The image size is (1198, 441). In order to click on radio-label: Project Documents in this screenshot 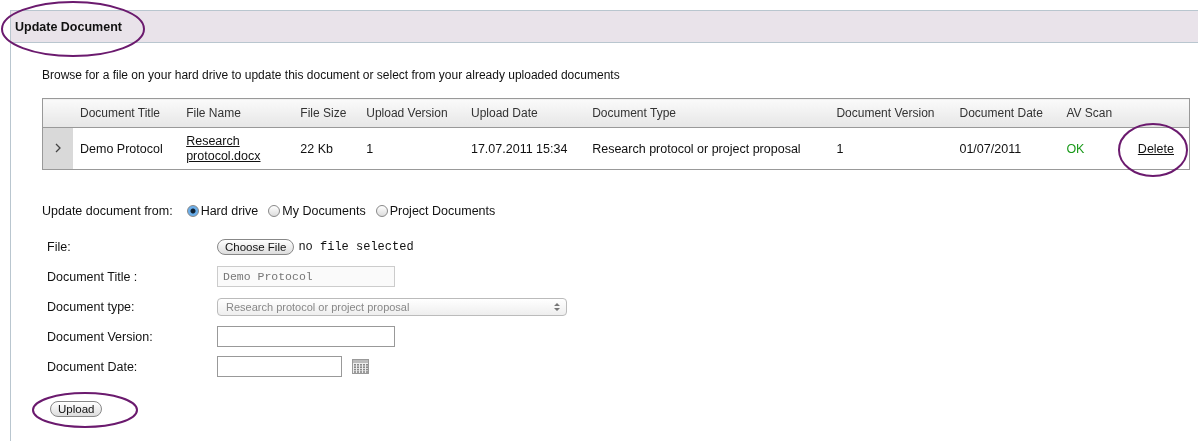, I will do `click(442, 211)`.